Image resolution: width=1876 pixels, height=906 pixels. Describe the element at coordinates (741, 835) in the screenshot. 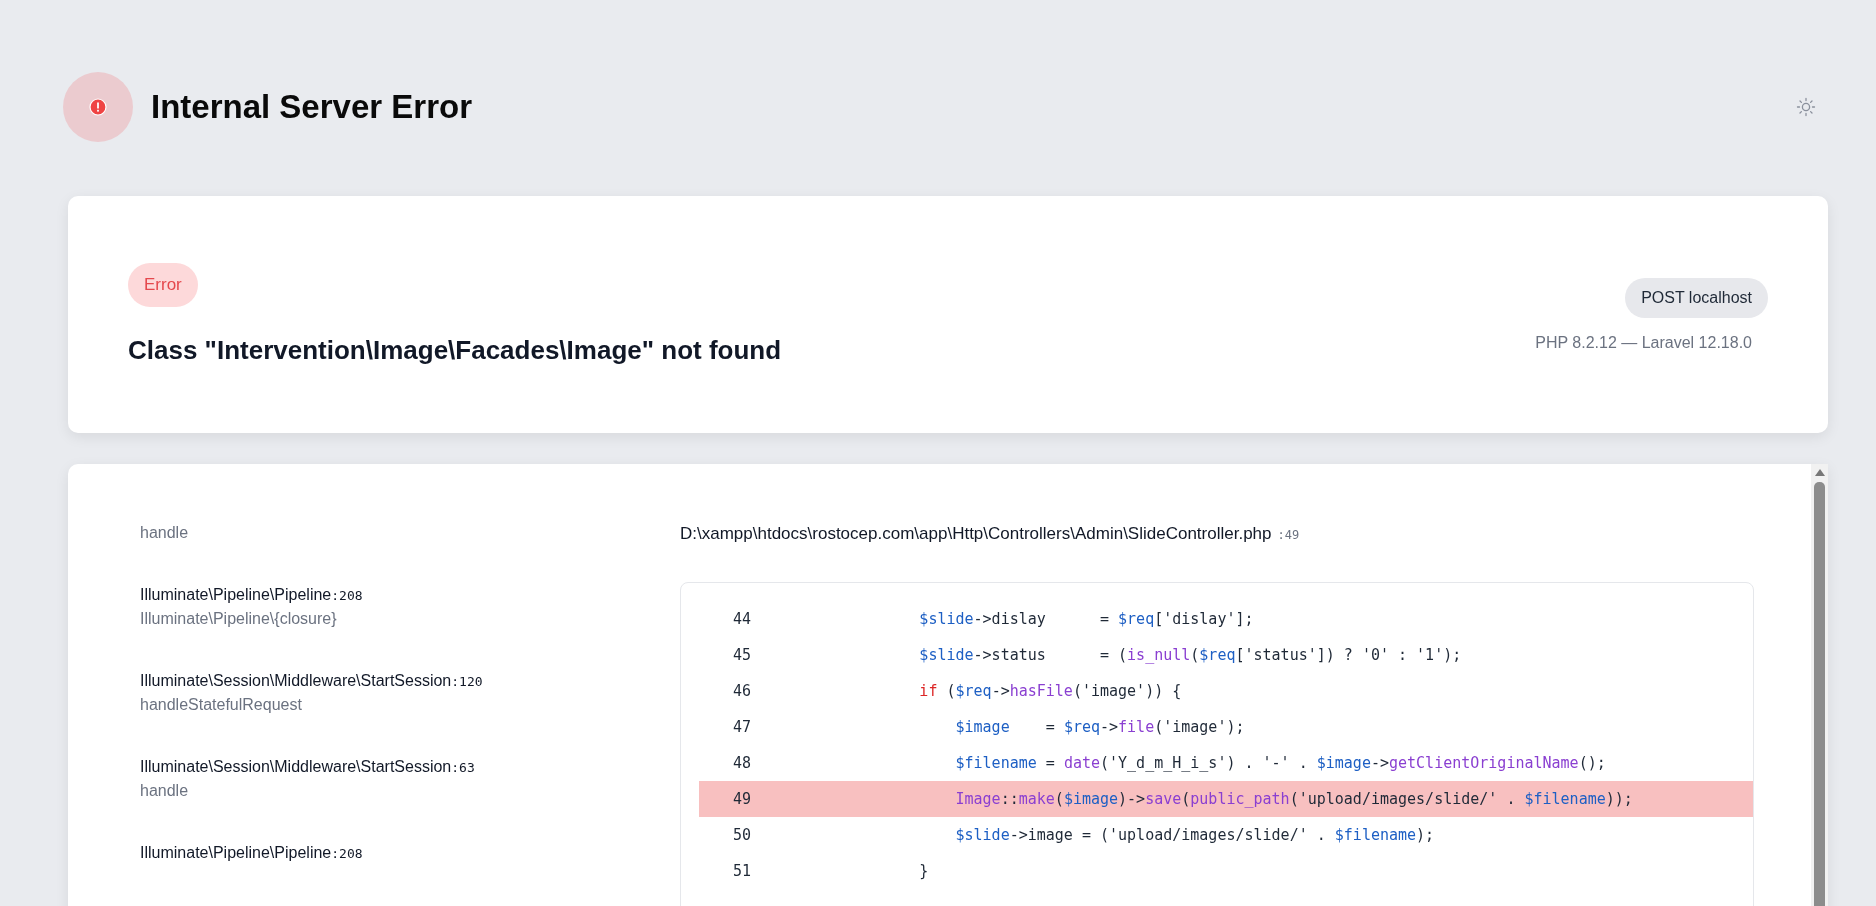

I see `line-number: 50` at that location.